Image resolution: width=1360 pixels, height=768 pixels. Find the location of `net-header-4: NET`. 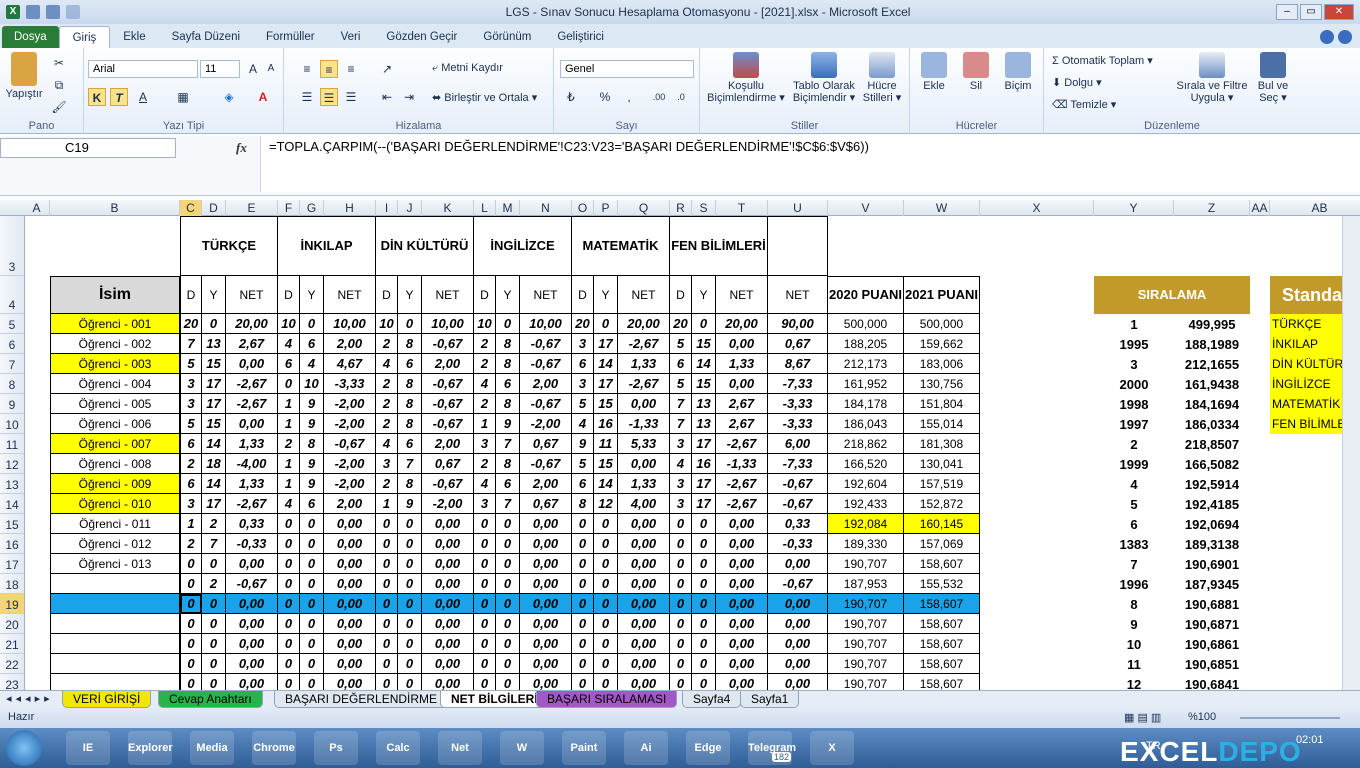

net-header-4: NET is located at coordinates (644, 295).